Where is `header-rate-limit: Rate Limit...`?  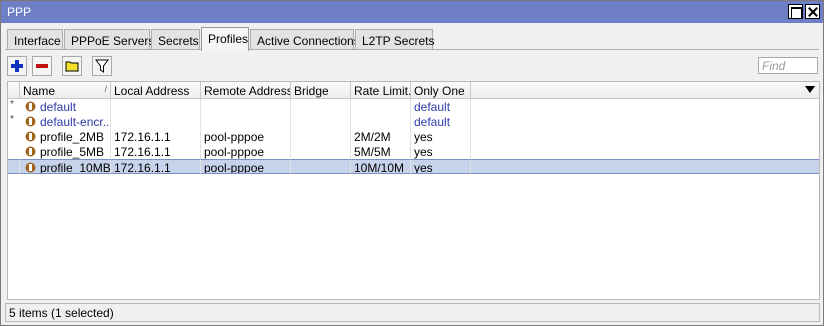
header-rate-limit: Rate Limit... is located at coordinates (381, 90).